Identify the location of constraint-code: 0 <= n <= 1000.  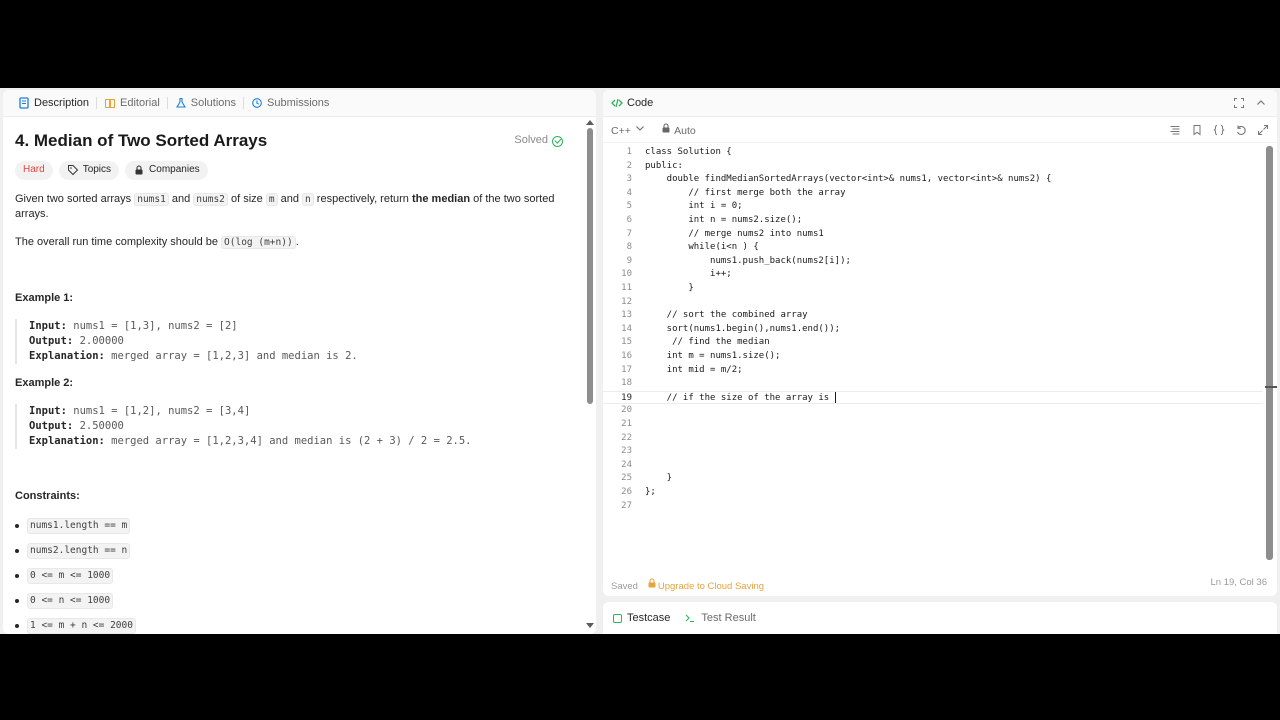
(70, 600).